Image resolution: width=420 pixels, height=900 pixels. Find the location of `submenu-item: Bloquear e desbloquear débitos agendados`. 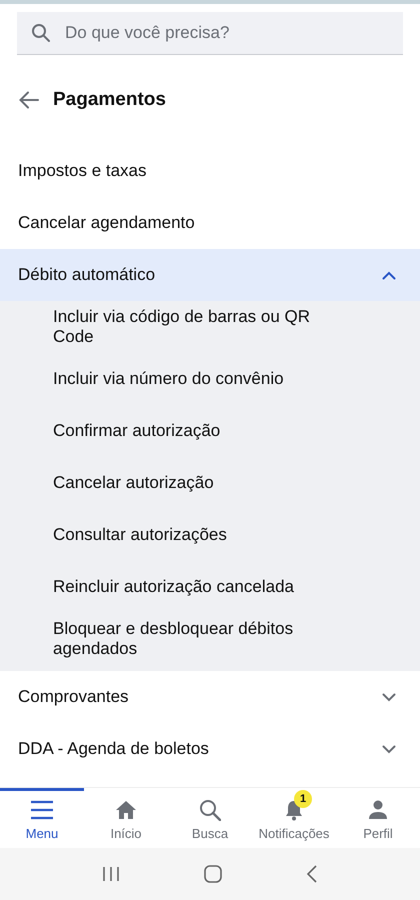

submenu-item: Bloquear e desbloquear débitos agendados is located at coordinates (210, 639).